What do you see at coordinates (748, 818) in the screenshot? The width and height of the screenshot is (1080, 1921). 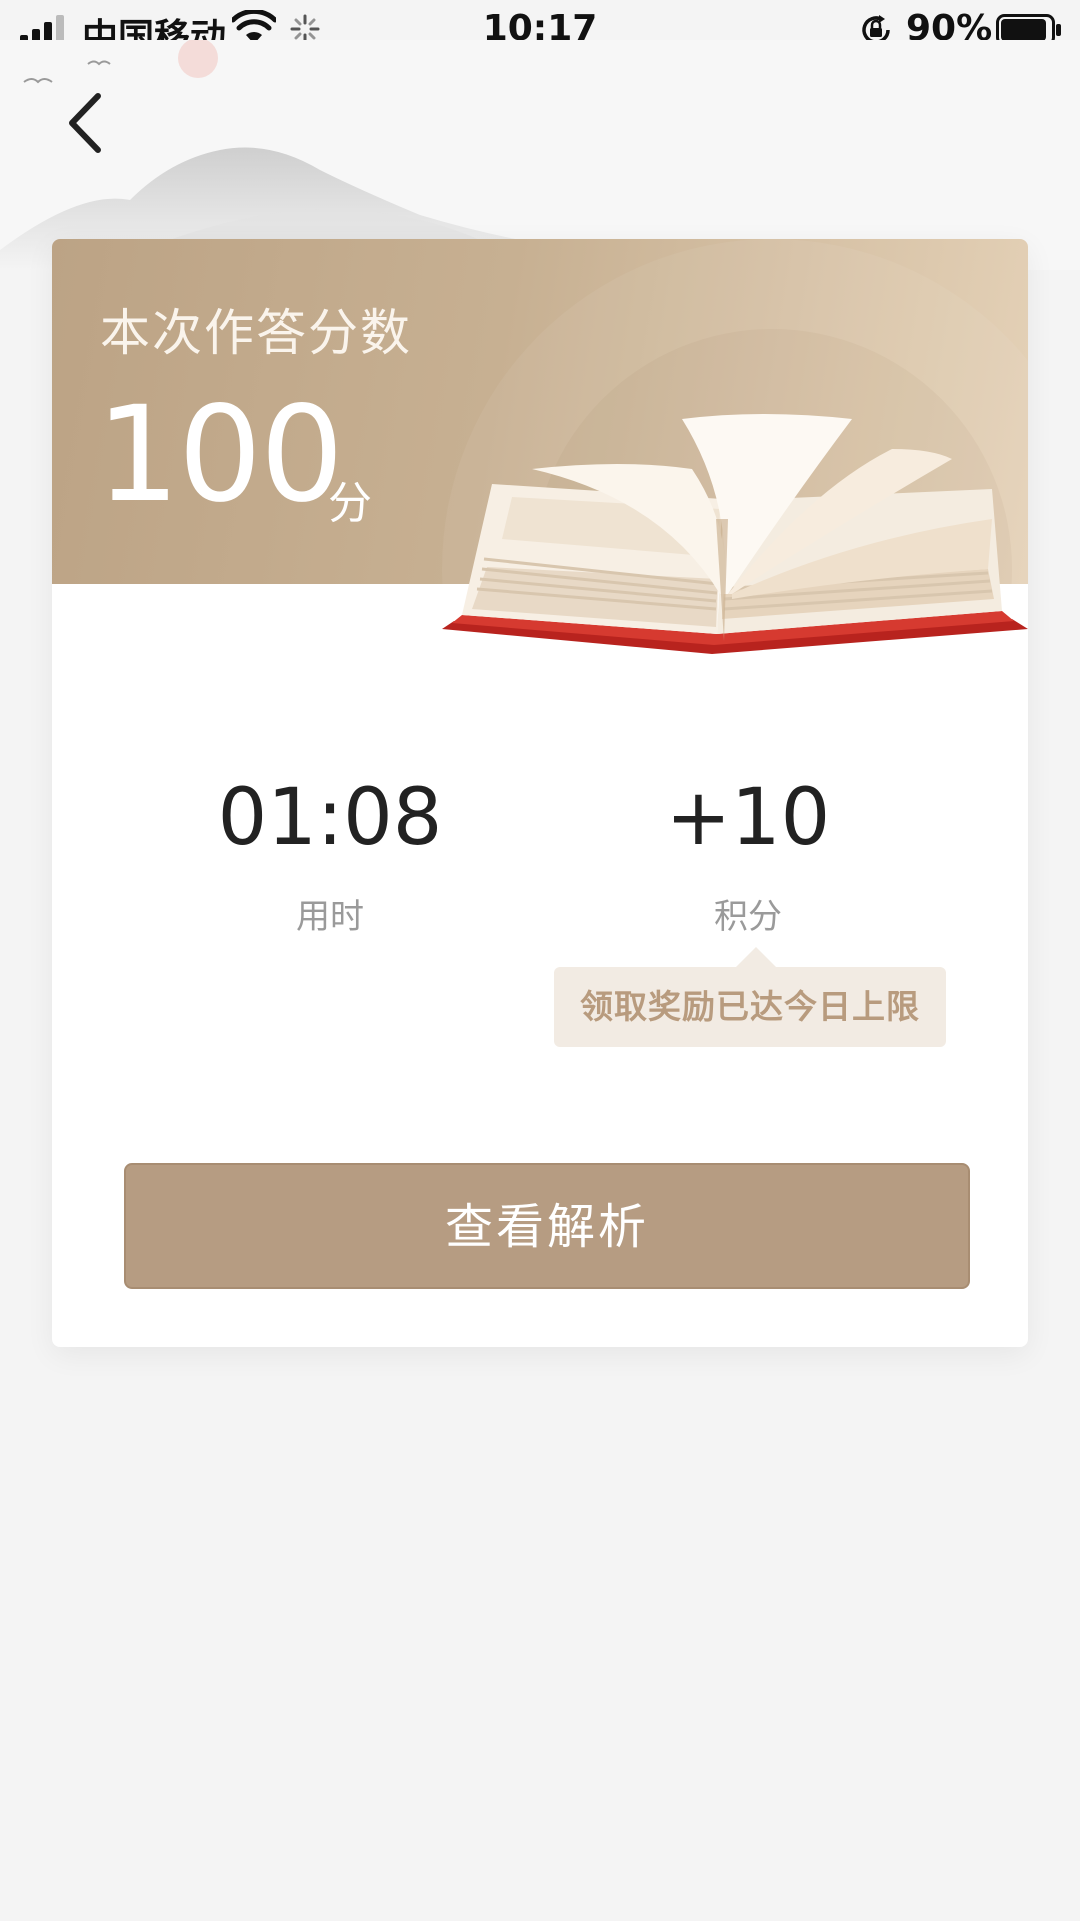 I see `points-value: +10` at bounding box center [748, 818].